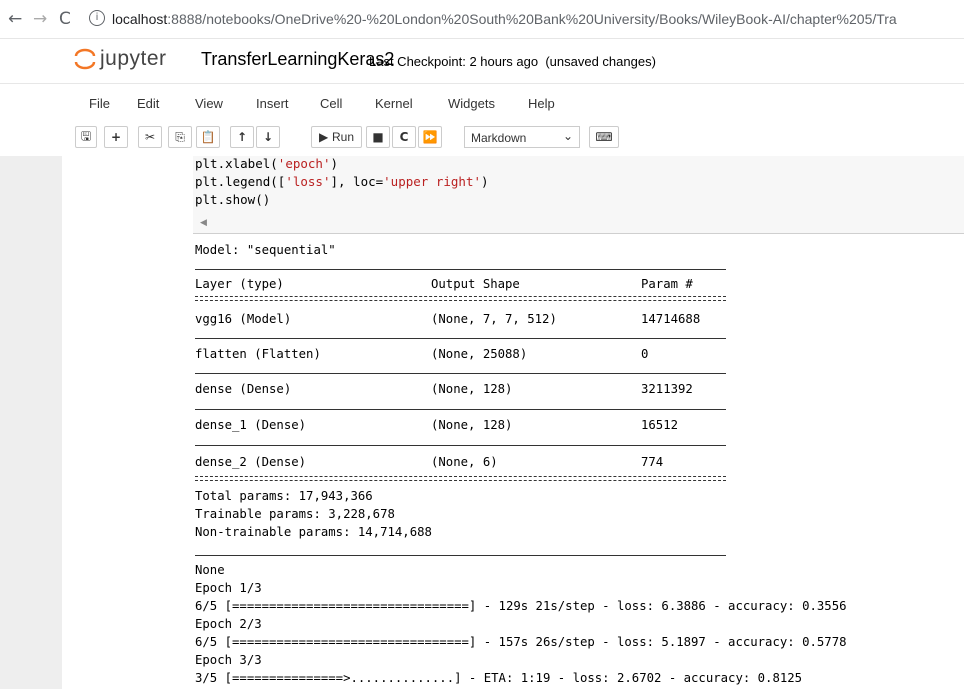 Image resolution: width=964 pixels, height=689 pixels. Describe the element at coordinates (15, 19) in the screenshot. I see `back-arrow-icon: ←` at that location.